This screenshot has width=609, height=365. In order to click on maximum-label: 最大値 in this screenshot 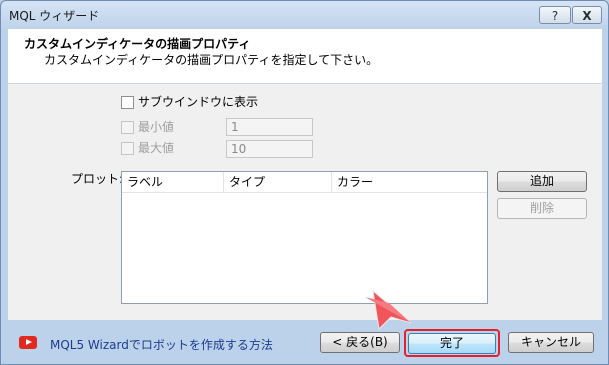, I will do `click(156, 148)`.